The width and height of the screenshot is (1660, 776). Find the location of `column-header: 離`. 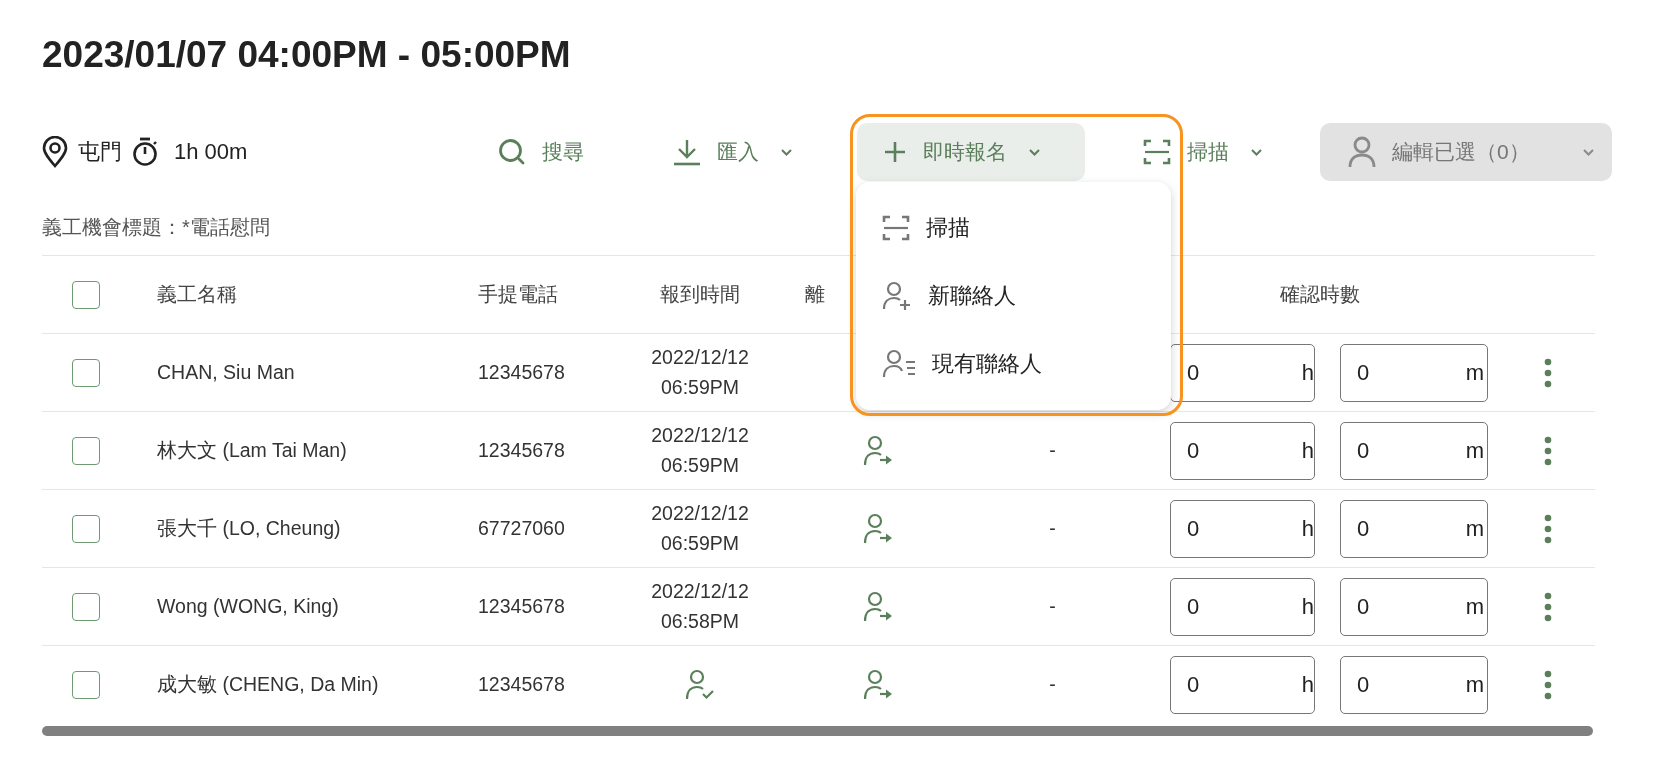

column-header: 離 is located at coordinates (815, 294).